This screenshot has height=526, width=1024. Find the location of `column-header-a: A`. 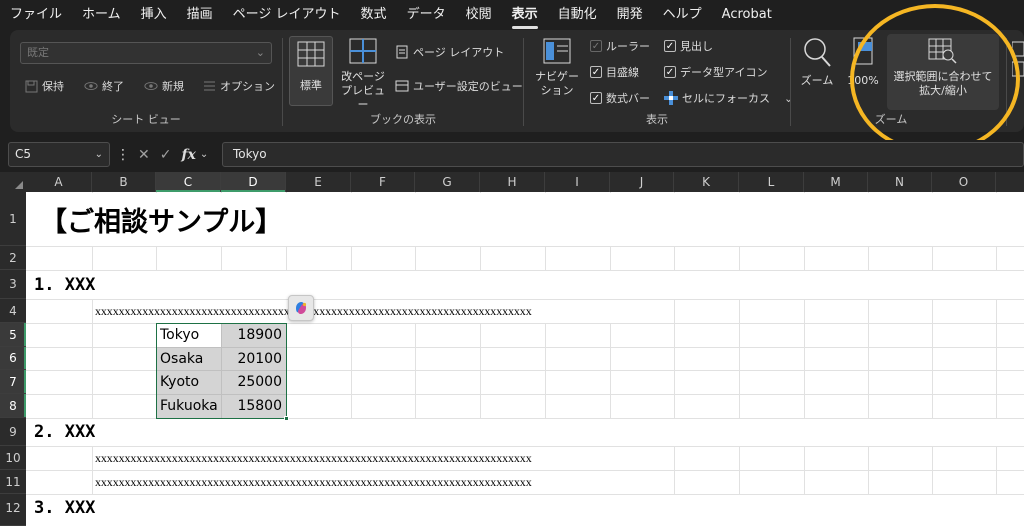

column-header-a: A is located at coordinates (59, 182).